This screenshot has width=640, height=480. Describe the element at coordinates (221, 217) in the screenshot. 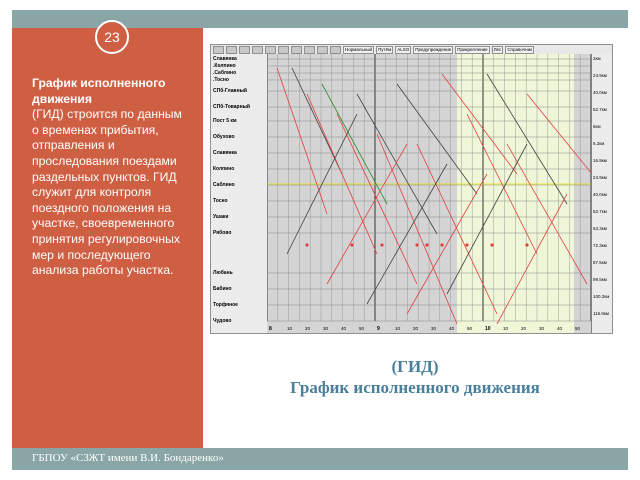

I see `station-name: Ушаки` at that location.